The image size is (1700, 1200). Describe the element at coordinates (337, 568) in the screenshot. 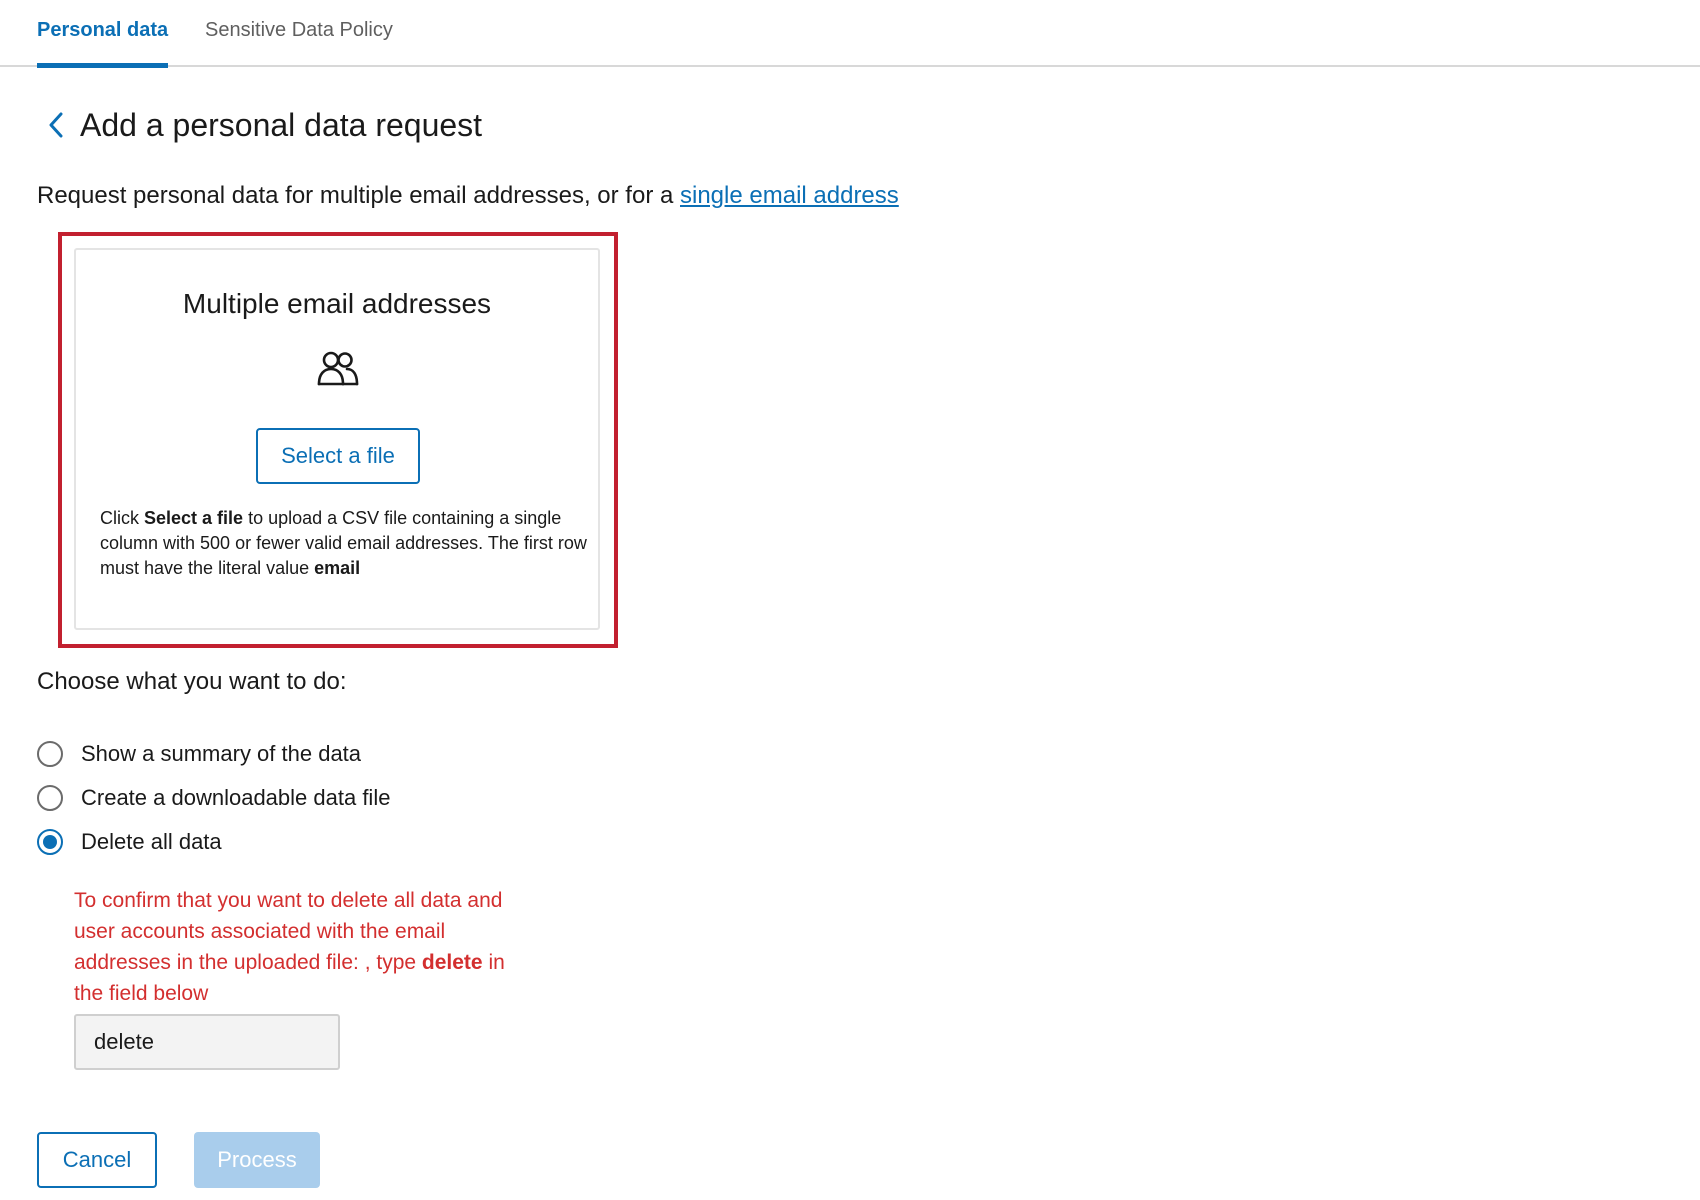

I see `card-desc-bold: email` at that location.